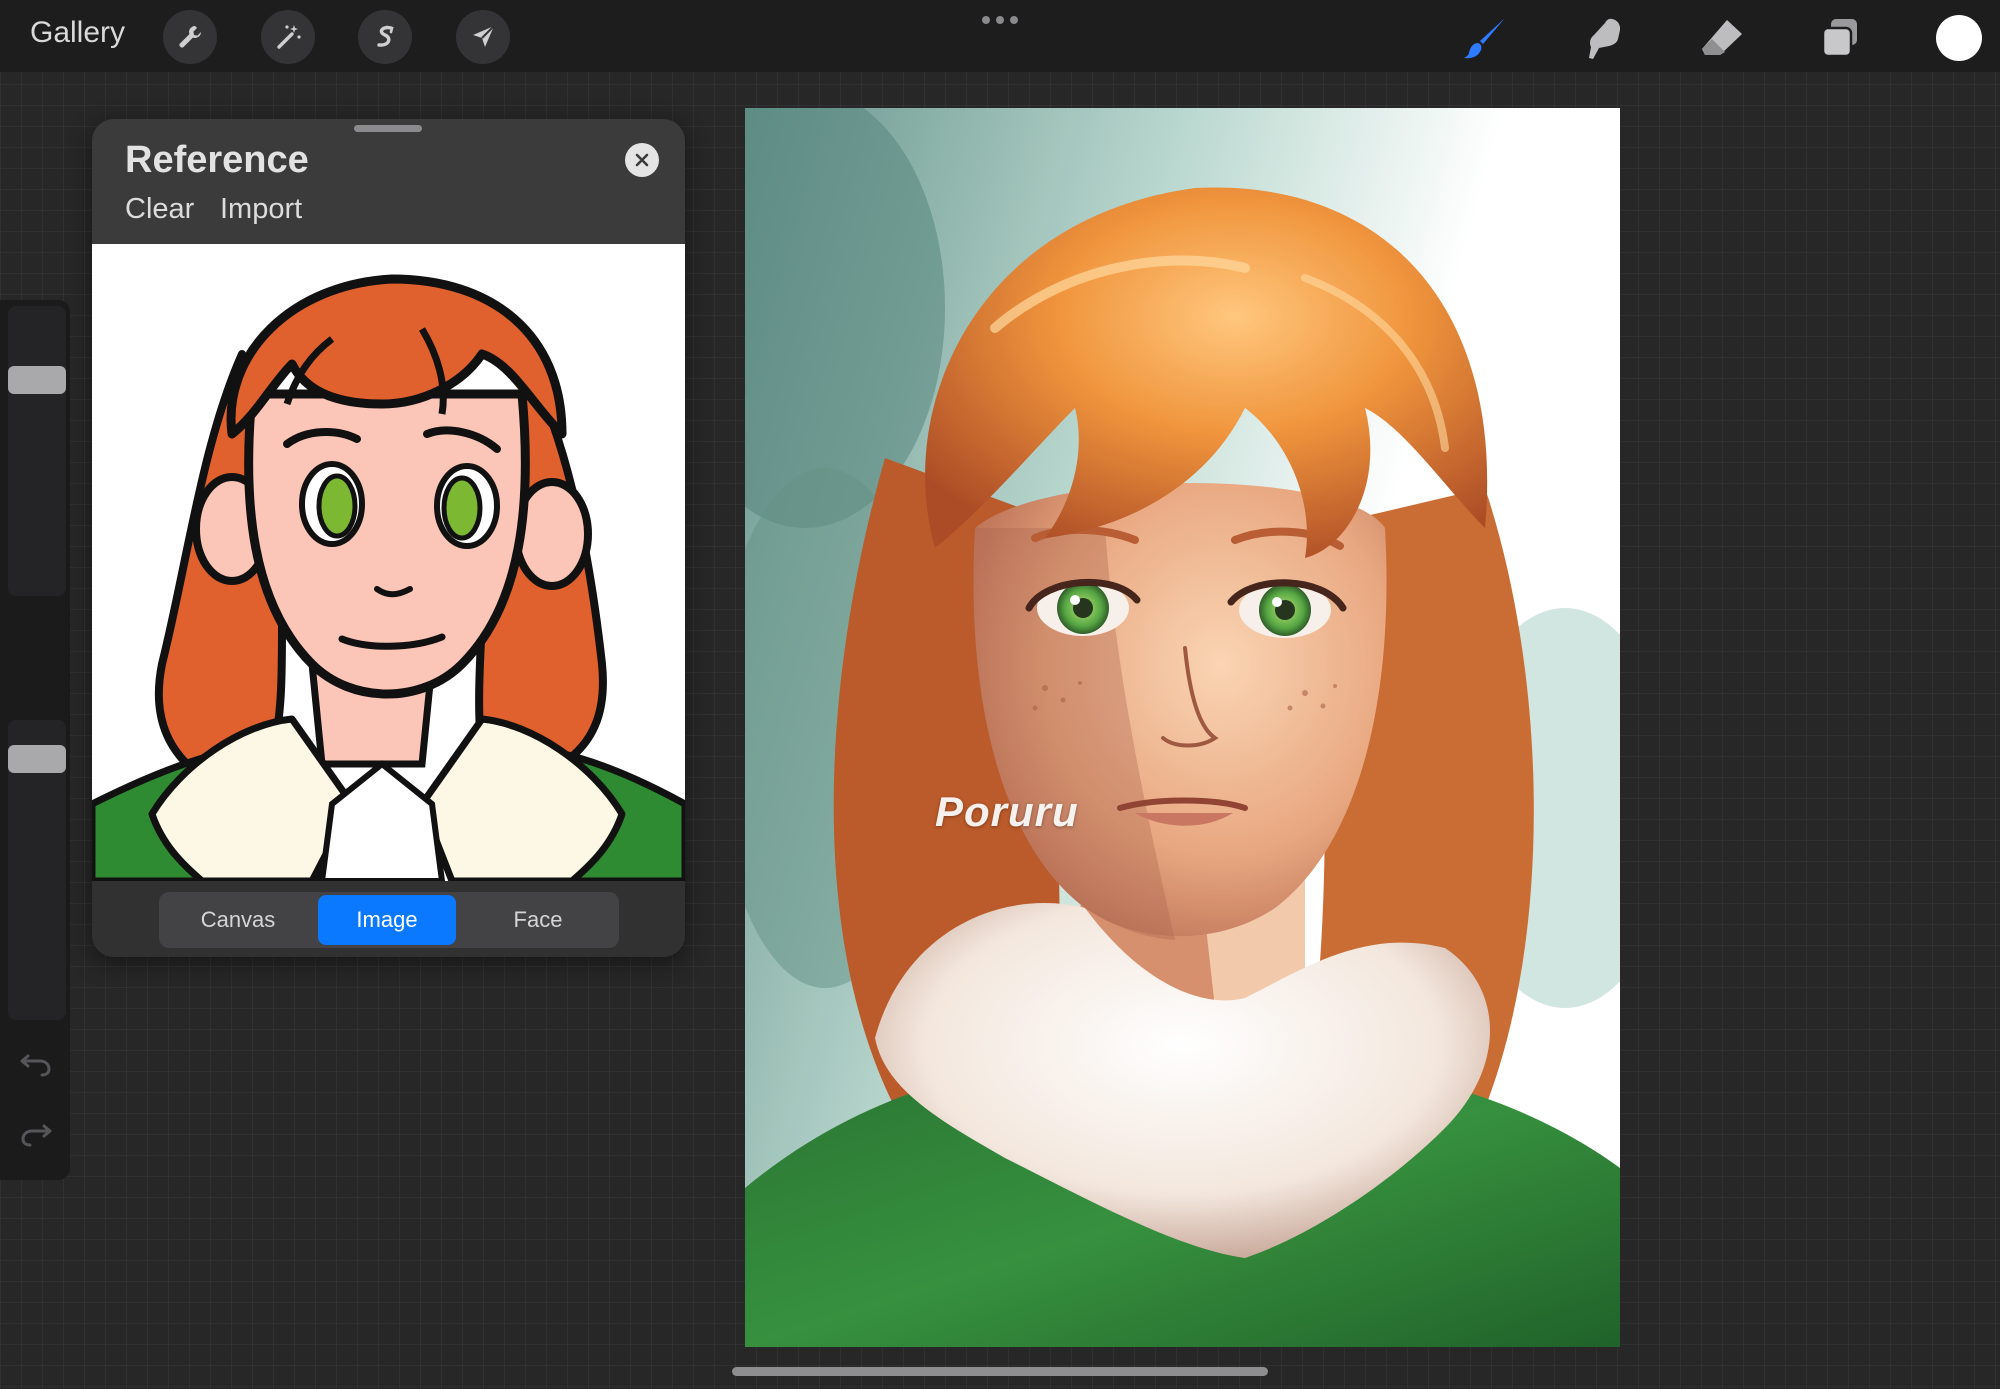 Image resolution: width=2000 pixels, height=1389 pixels. I want to click on undo-button, so click(36, 1063).